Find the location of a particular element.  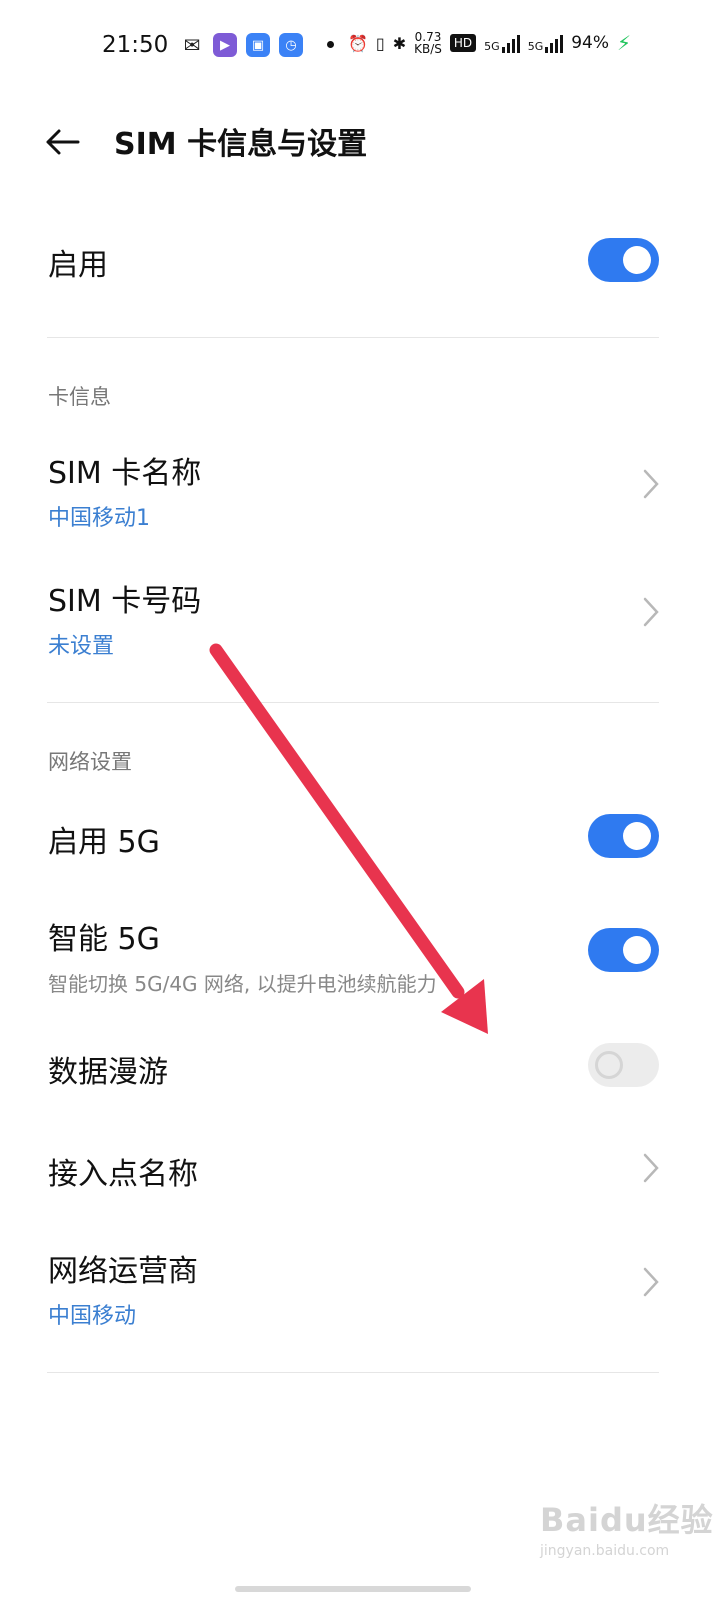

smart-5g-toggle is located at coordinates (623, 950).